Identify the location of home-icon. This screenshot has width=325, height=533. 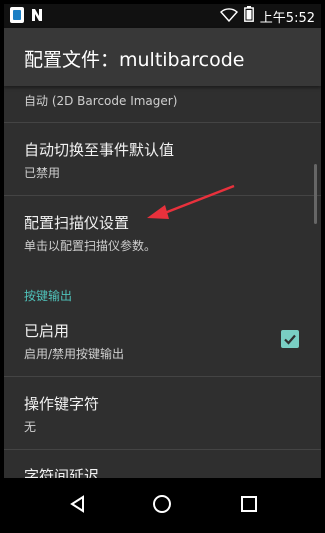
(162, 503).